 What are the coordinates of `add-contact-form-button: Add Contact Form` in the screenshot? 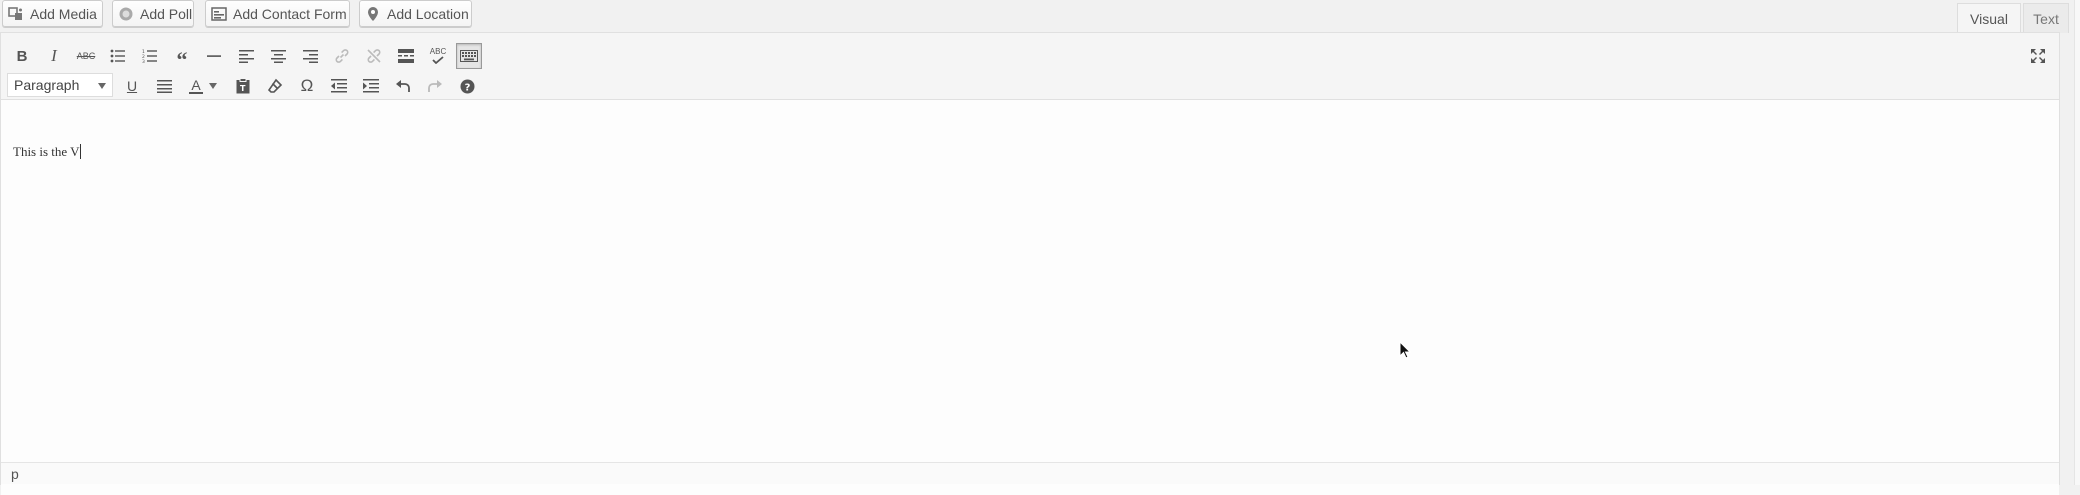 It's located at (277, 13).